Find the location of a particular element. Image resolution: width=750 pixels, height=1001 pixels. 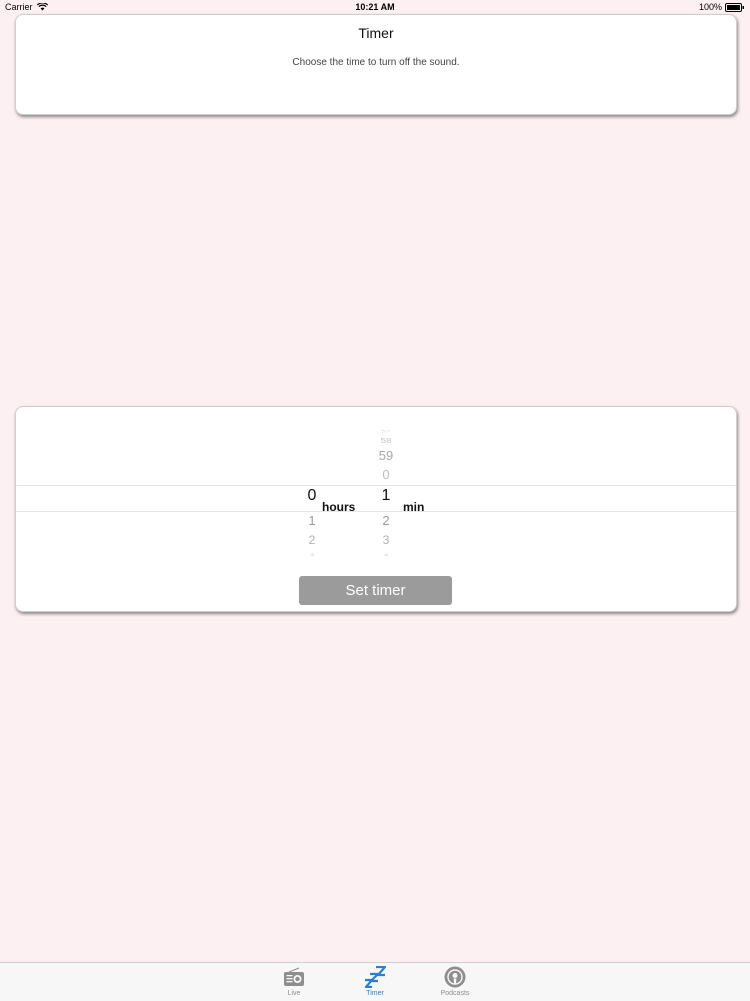

tab-live: Live is located at coordinates (294, 982).